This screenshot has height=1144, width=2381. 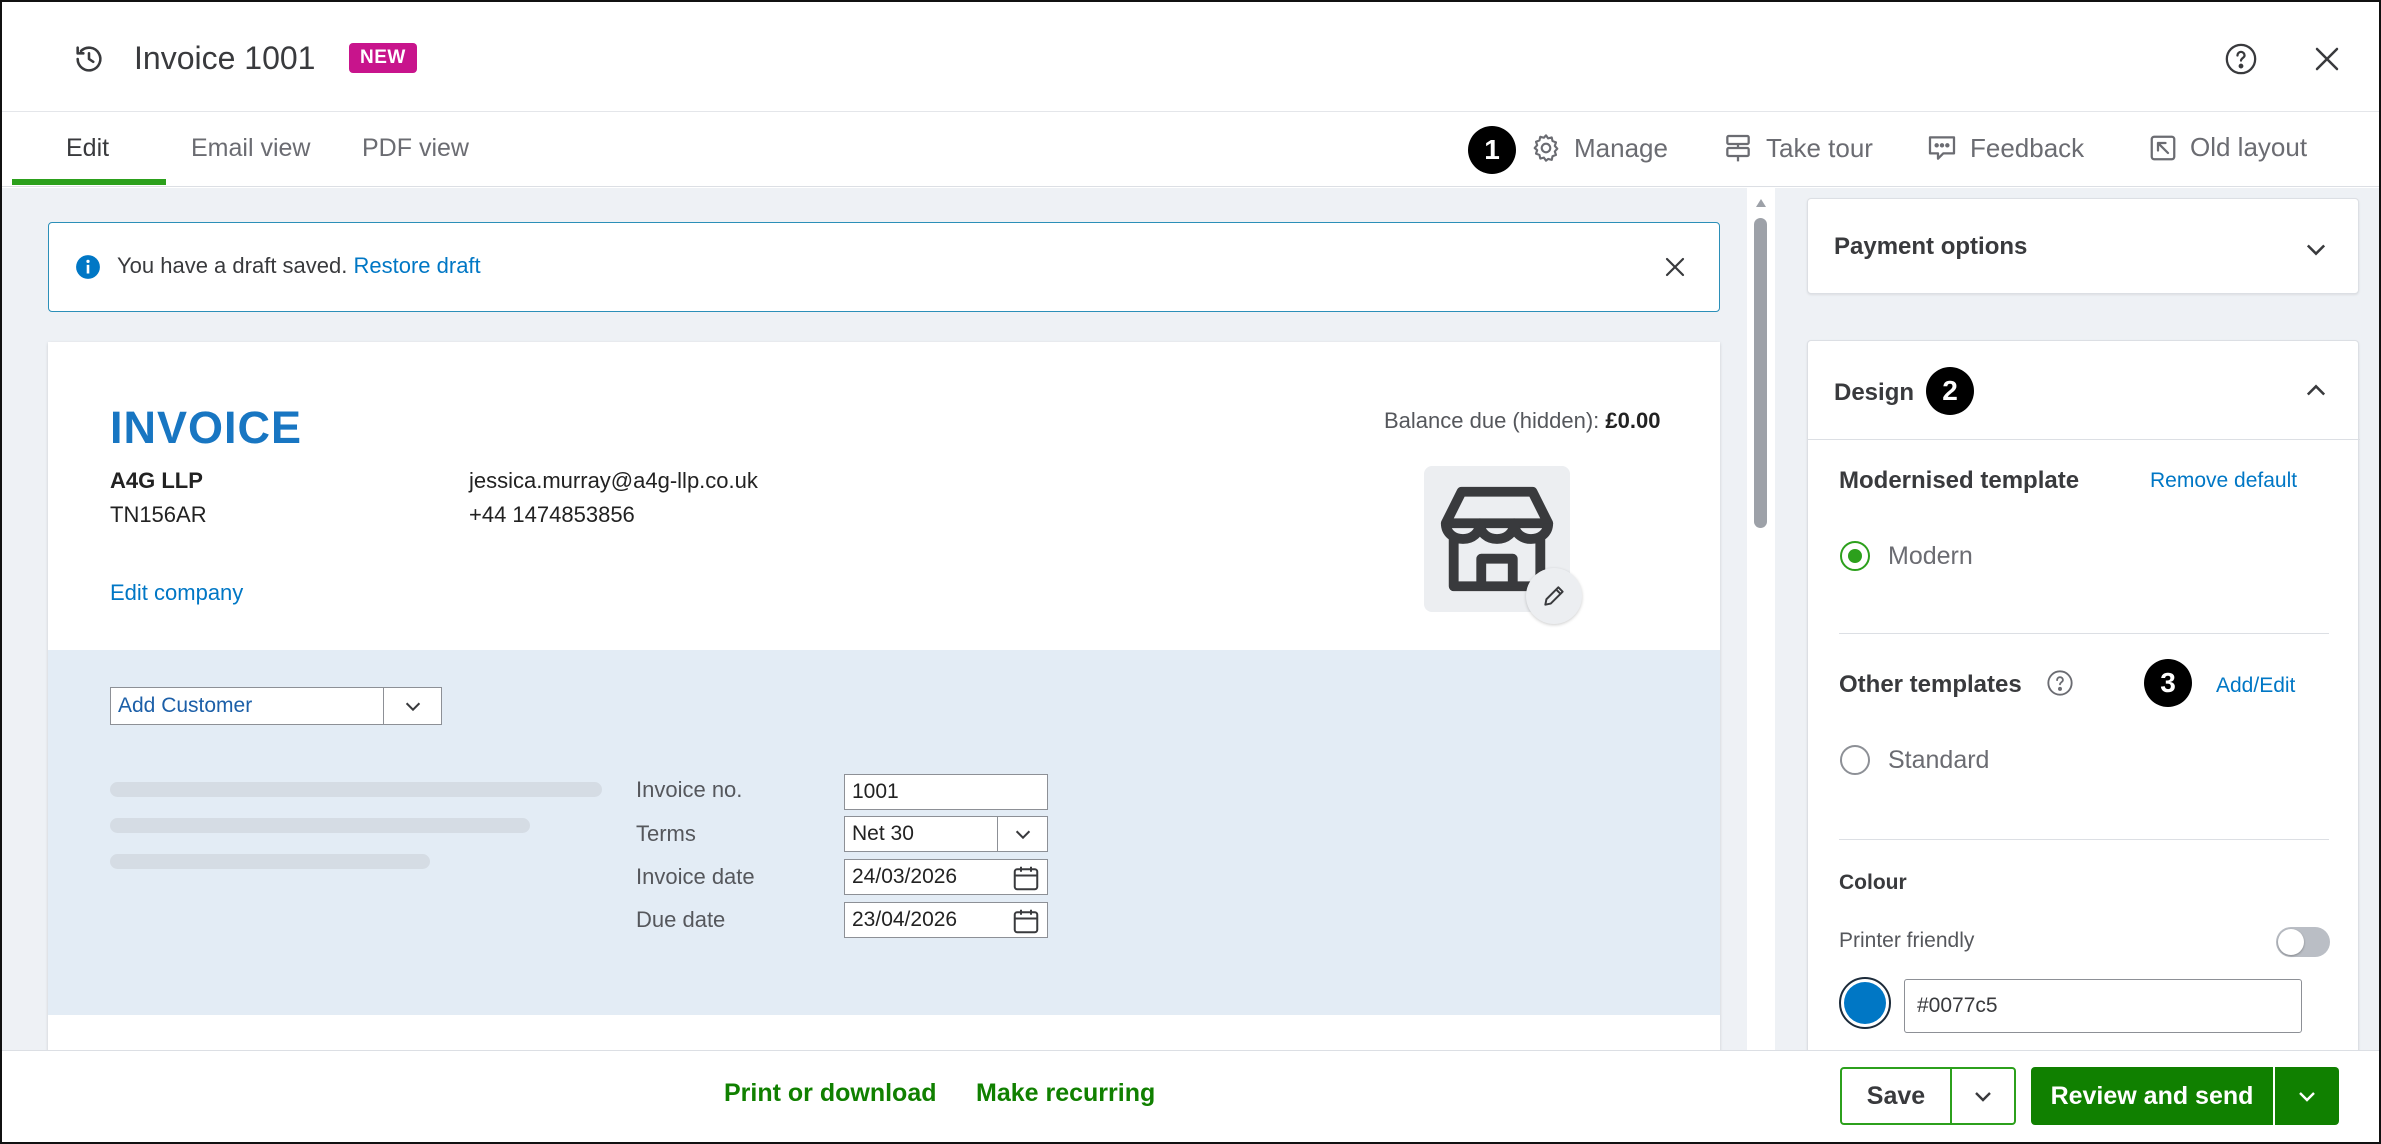 I want to click on callout-marker-1: 1, so click(x=1492, y=150).